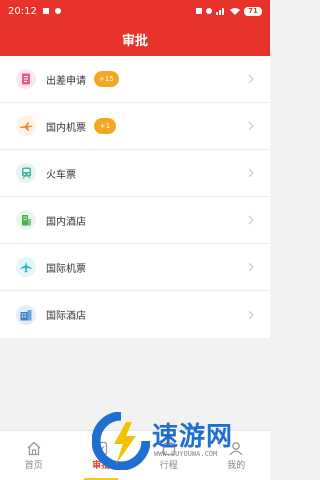 The image size is (320, 480). Describe the element at coordinates (66, 81) in the screenshot. I see `list-item-label: 出差申请` at that location.